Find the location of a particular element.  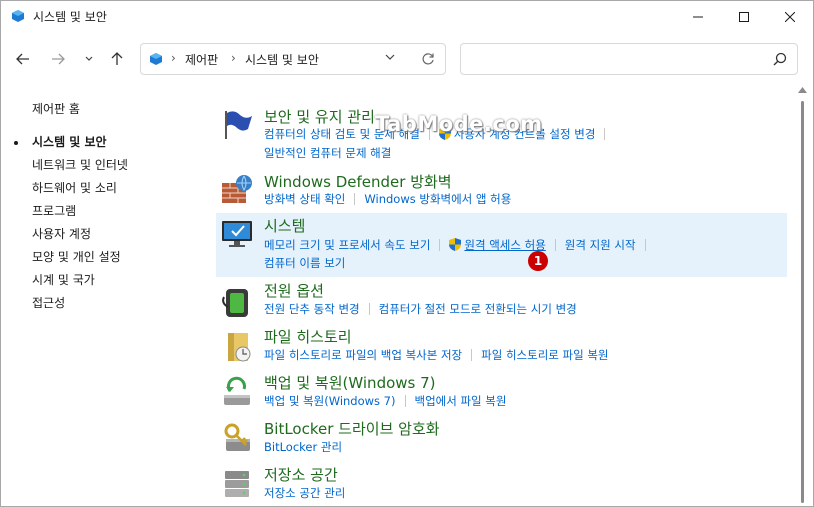

task-row: 백업 및 복원(Windows 7) 백업에서 파일 복원 is located at coordinates (385, 401).